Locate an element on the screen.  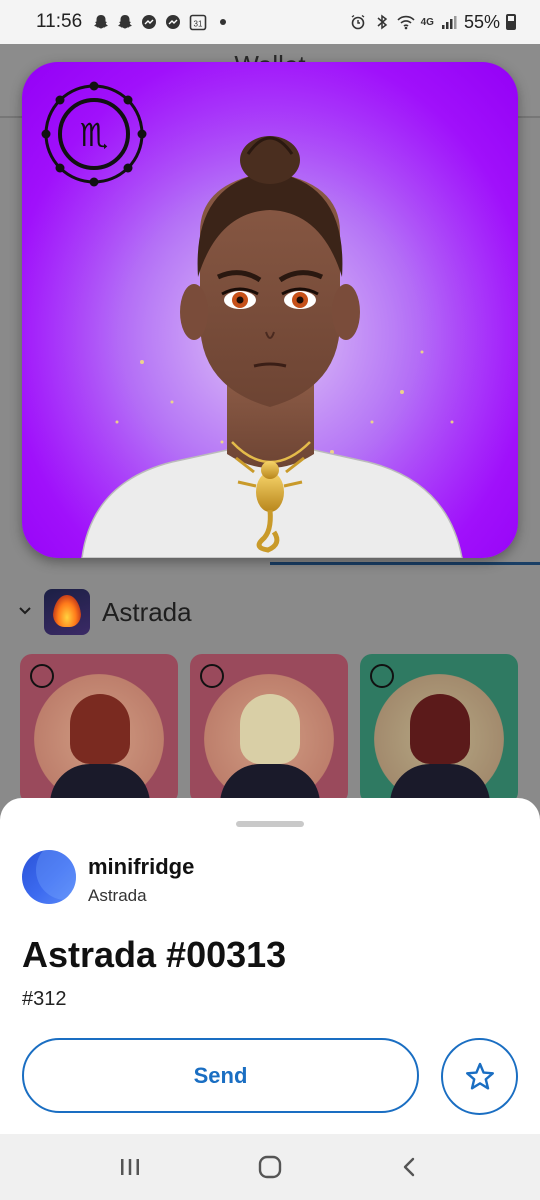
send-button: Send is located at coordinates (220, 1075).